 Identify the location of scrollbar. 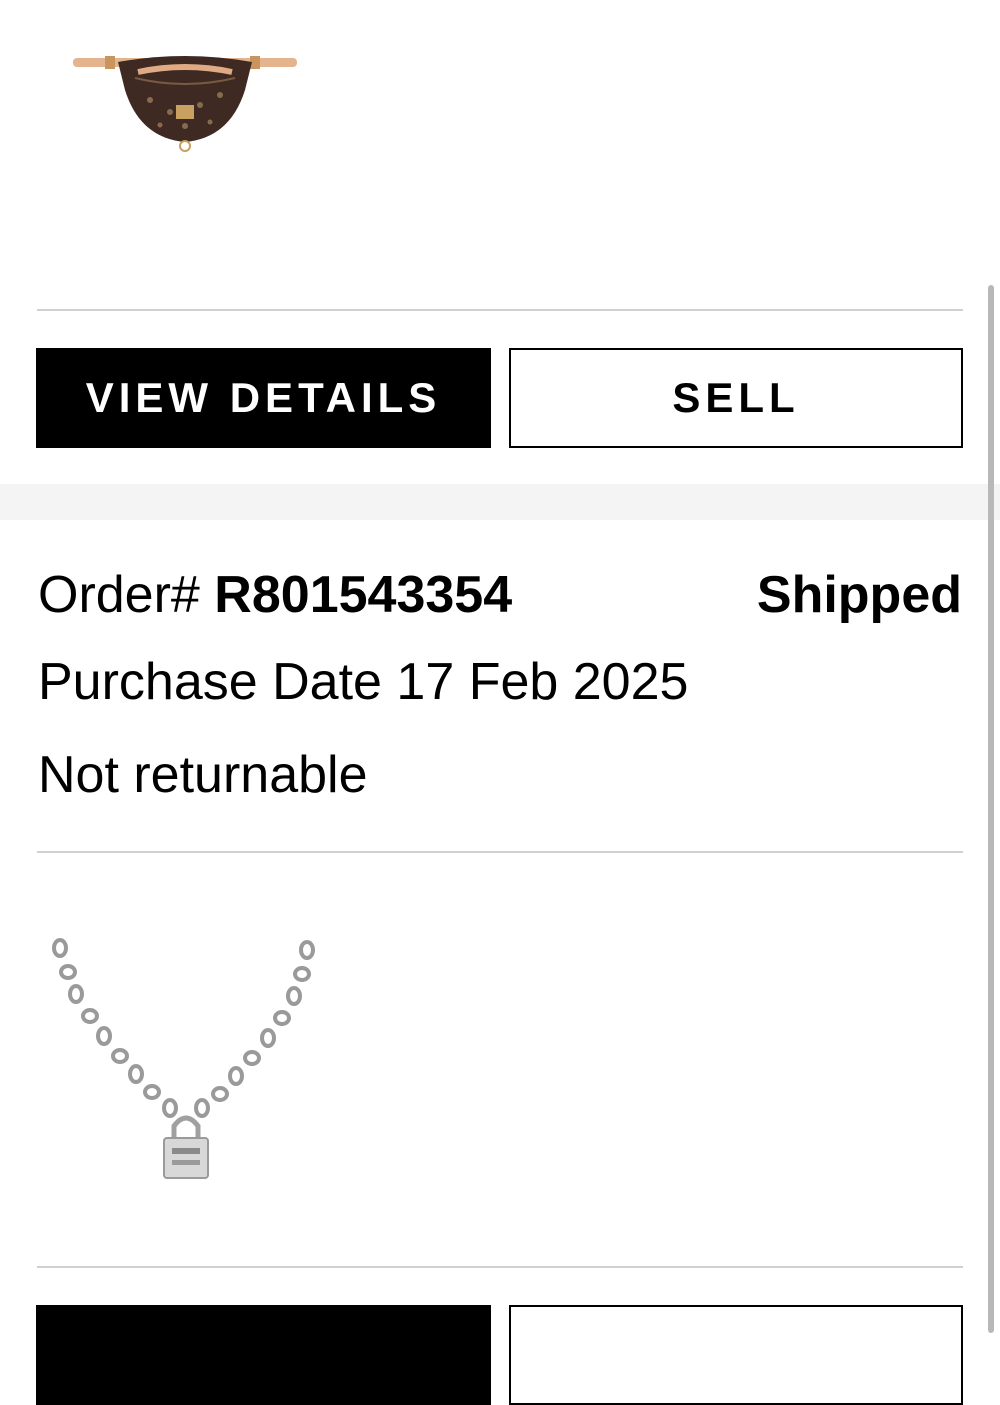
(991, 809).